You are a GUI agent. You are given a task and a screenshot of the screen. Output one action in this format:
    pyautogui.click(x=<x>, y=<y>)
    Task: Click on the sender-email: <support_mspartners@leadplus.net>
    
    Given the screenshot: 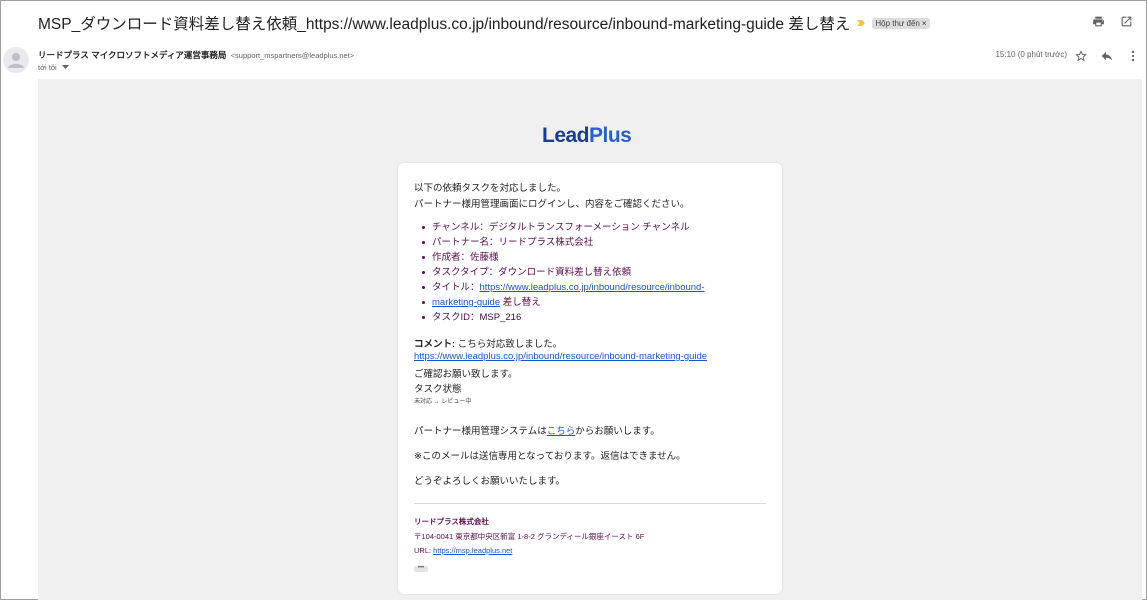 What is the action you would take?
    pyautogui.click(x=292, y=55)
    